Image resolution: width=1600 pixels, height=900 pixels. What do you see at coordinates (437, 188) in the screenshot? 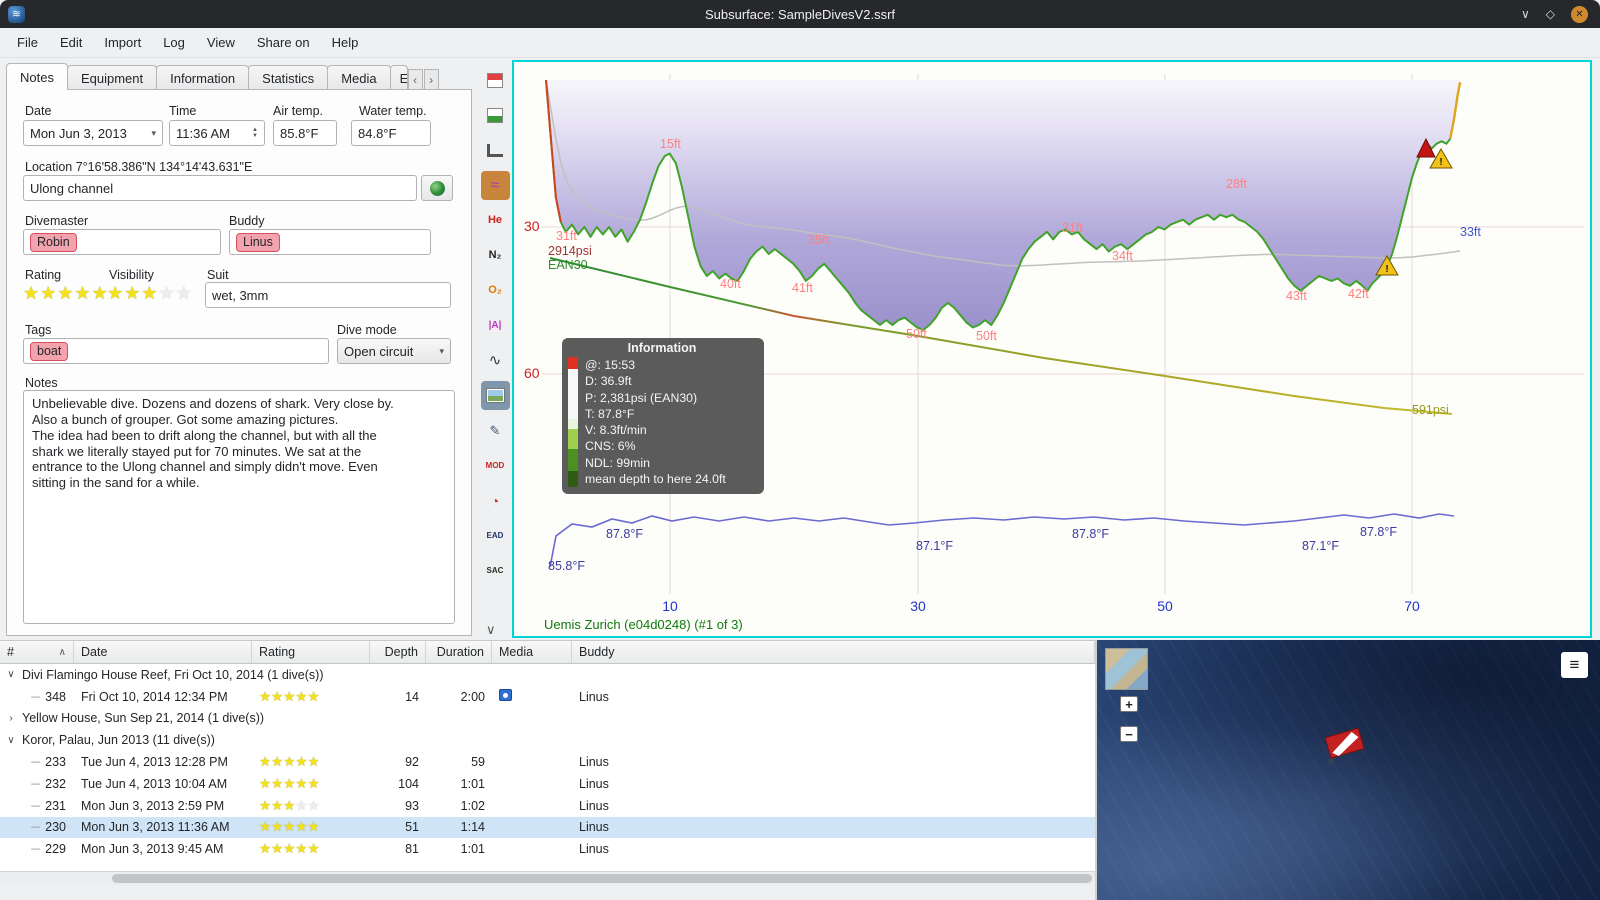
I see `location-map-button` at bounding box center [437, 188].